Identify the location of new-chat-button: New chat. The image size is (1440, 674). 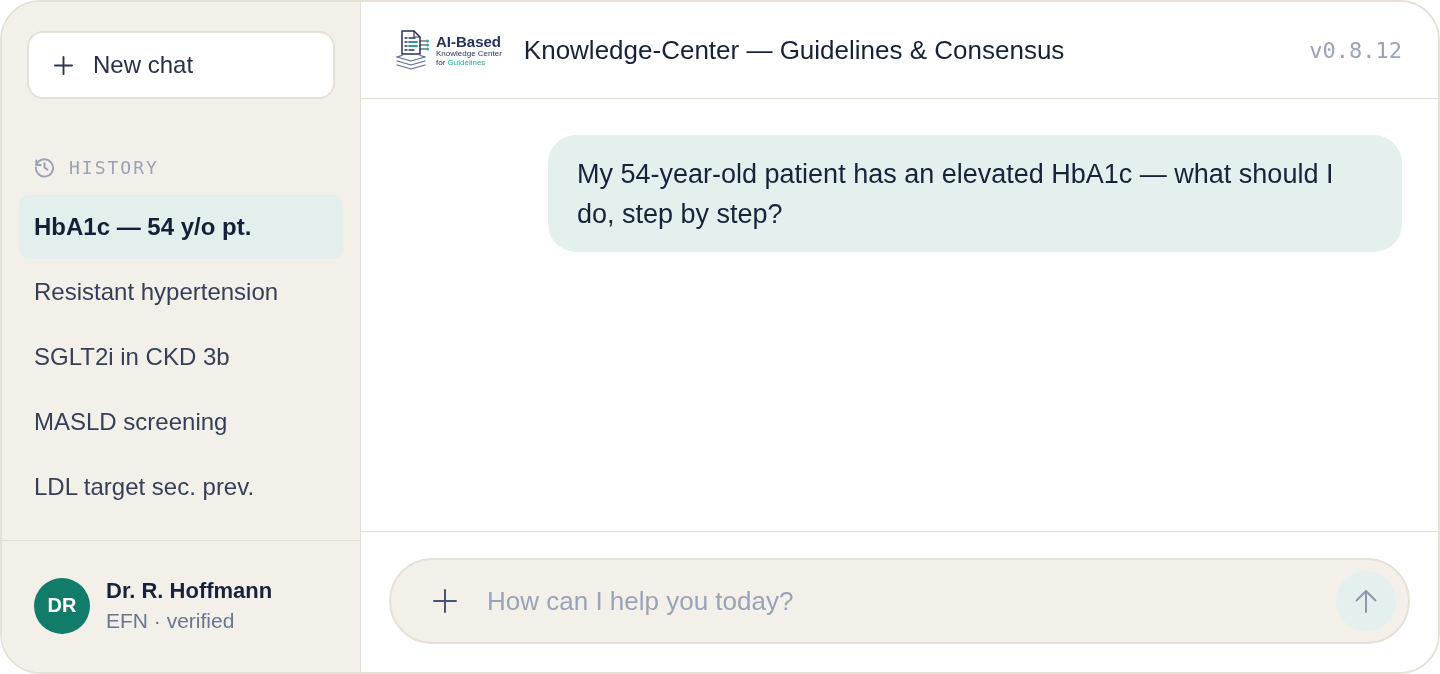
(181, 65).